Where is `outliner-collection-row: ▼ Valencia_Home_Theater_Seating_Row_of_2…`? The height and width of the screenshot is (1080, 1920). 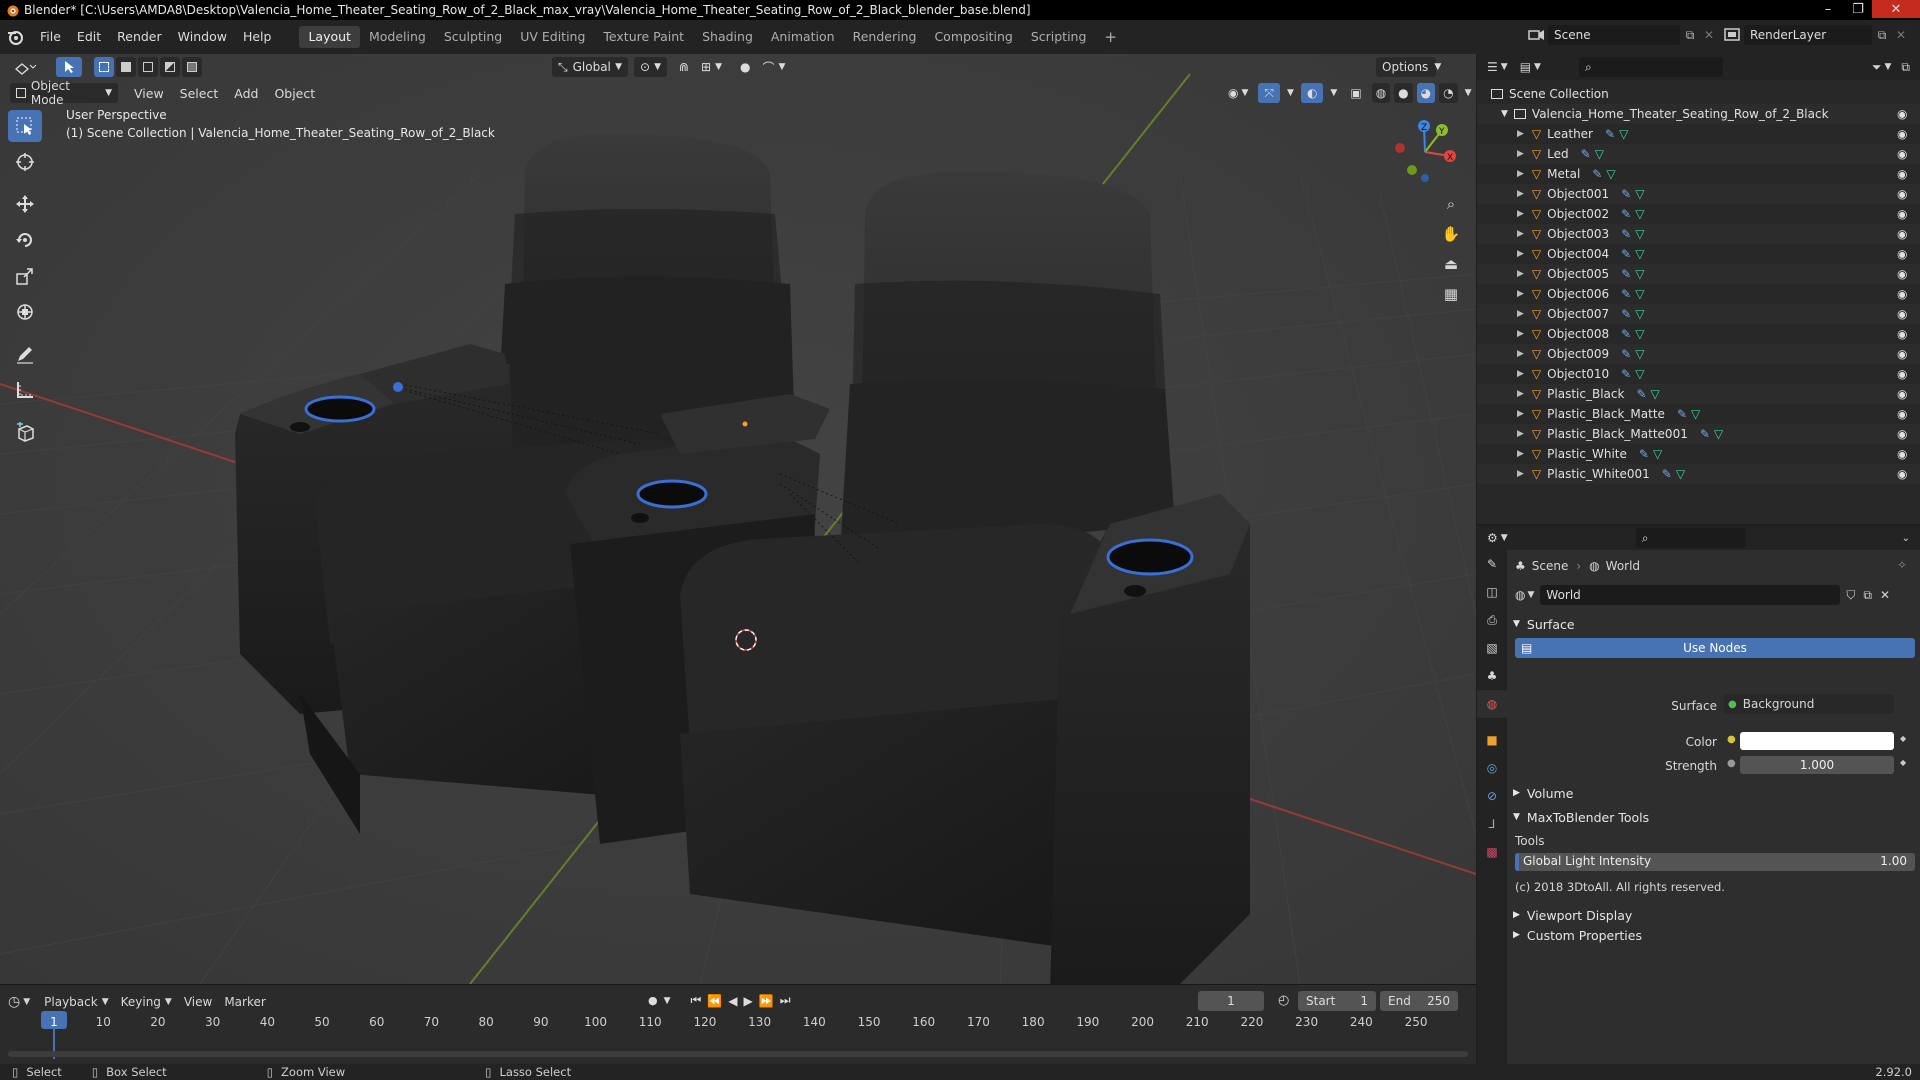 outliner-collection-row: ▼ Valencia_Home_Theater_Seating_Row_of_2… is located at coordinates (1698, 114).